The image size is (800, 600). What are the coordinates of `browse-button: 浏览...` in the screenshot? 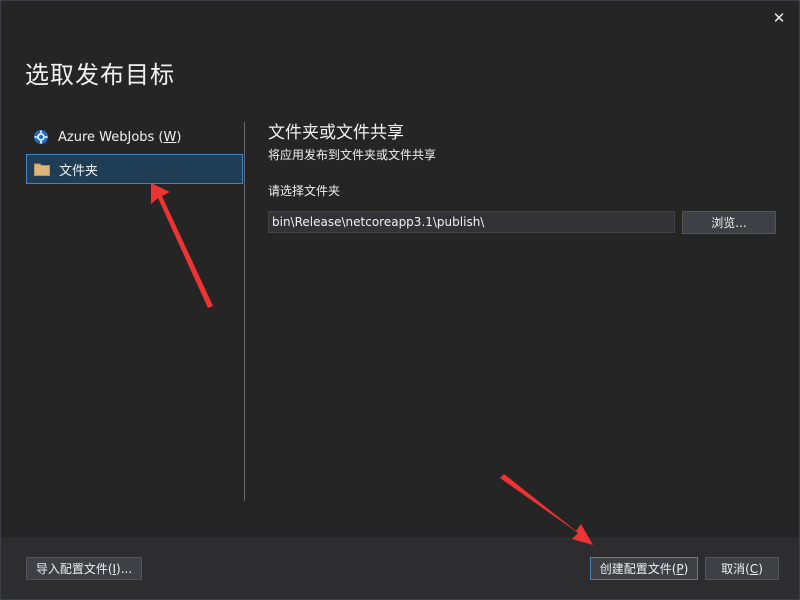 It's located at (729, 222).